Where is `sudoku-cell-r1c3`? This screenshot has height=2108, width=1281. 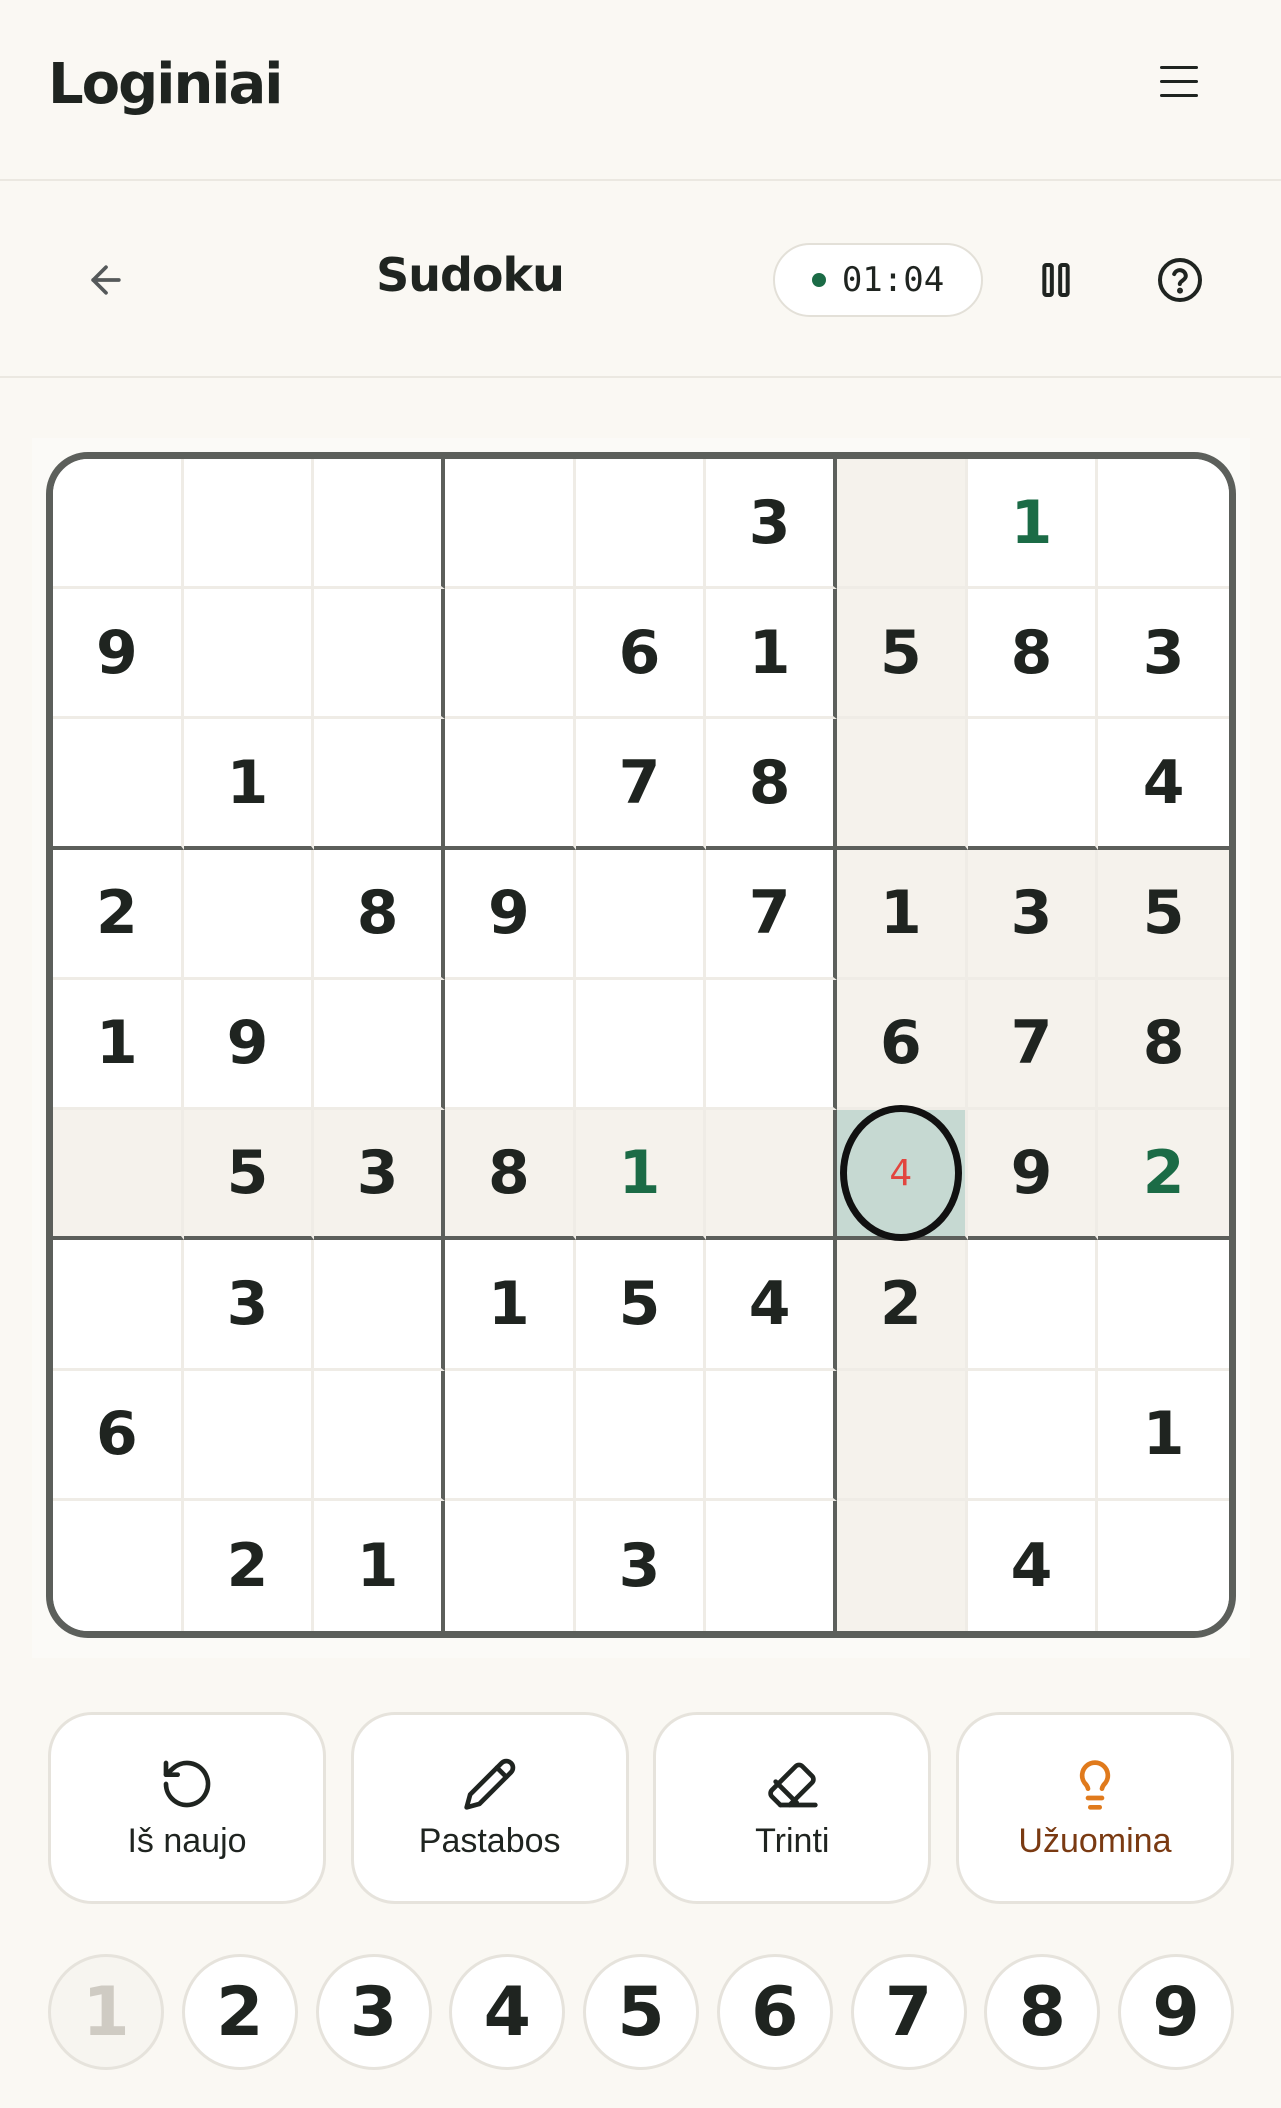
sudoku-cell-r1c3 is located at coordinates (379, 524).